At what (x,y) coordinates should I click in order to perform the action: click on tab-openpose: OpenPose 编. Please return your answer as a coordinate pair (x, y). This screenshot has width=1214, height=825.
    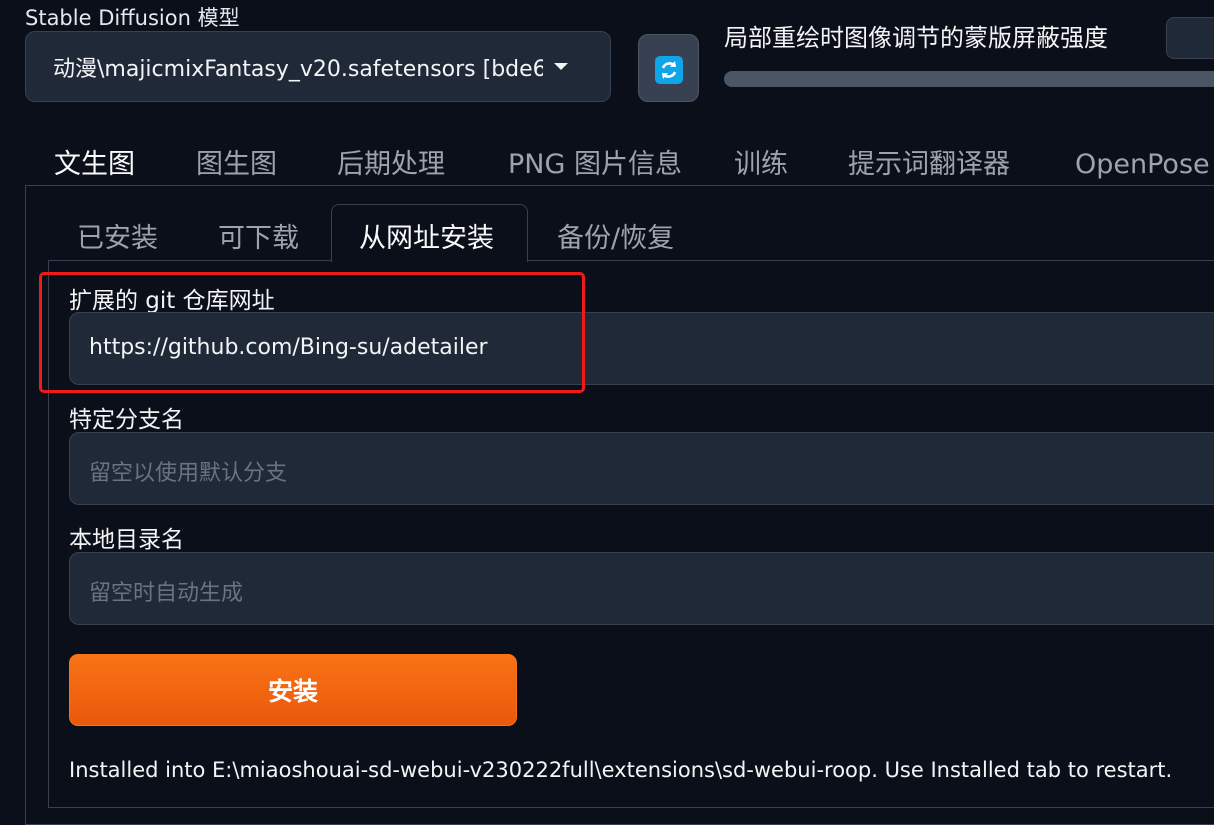
    Looking at the image, I should click on (1144, 161).